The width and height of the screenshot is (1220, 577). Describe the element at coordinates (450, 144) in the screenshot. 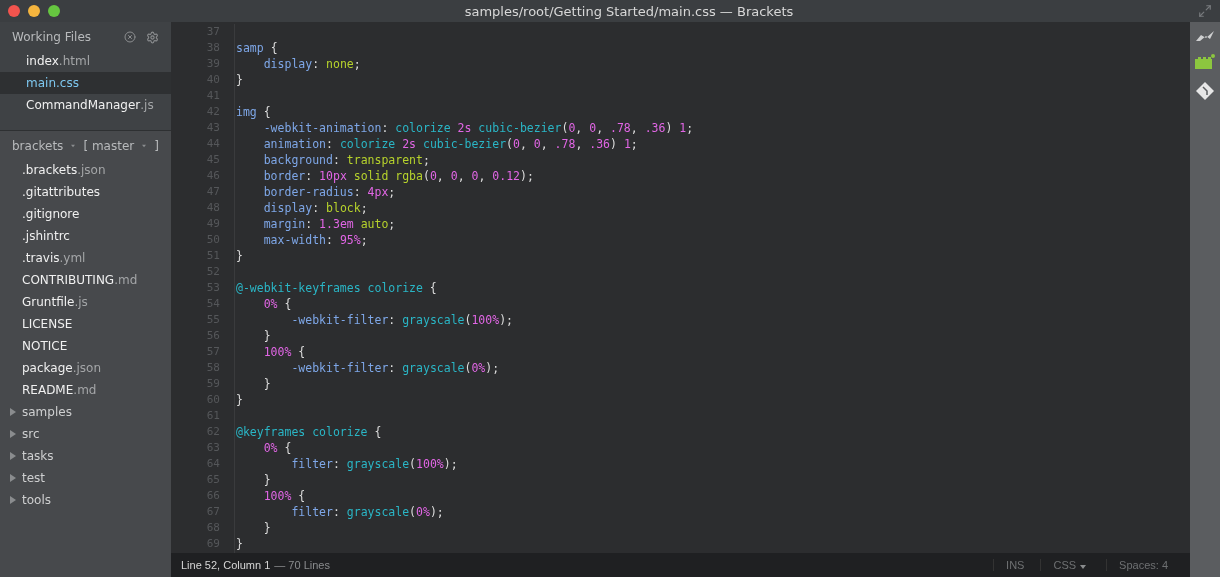

I see `code-line: animation: colorize 2s cubic-bezier(0, 0, .78, .36) 1;` at that location.